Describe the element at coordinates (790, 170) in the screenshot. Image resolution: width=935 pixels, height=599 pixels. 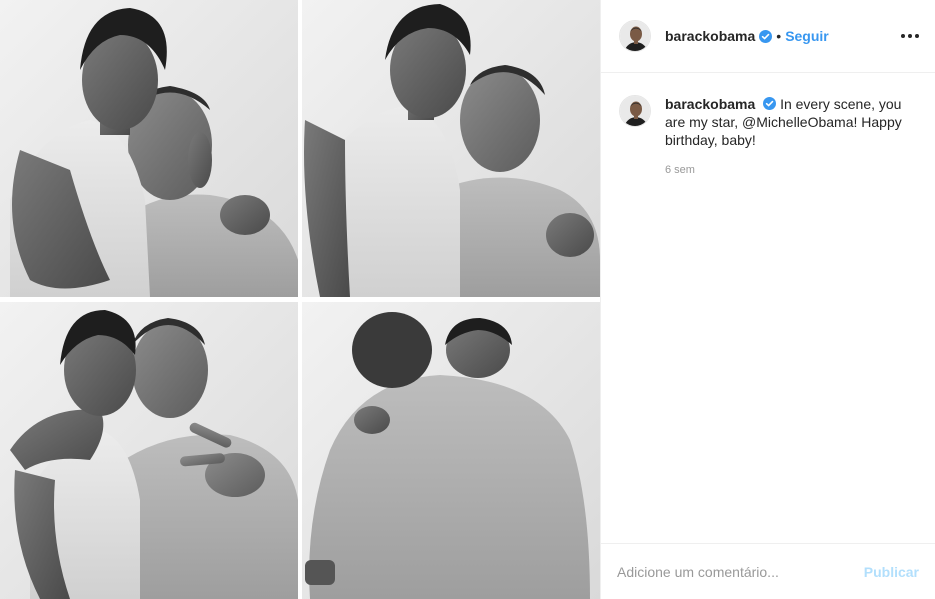
I see `post-timestamp: 6 sem` at that location.